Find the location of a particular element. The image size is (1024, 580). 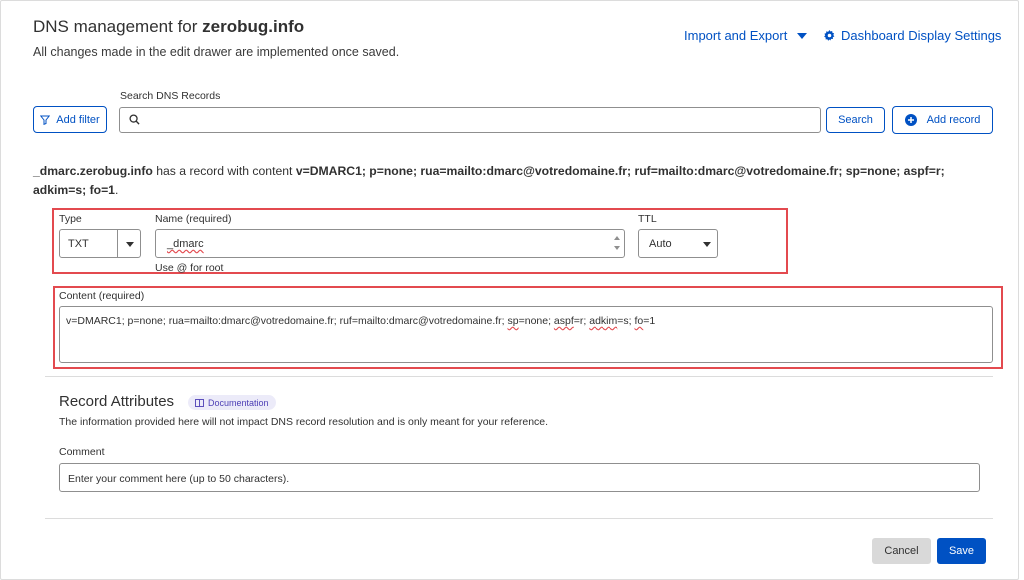

cancel-label: Cancel is located at coordinates (901, 551).